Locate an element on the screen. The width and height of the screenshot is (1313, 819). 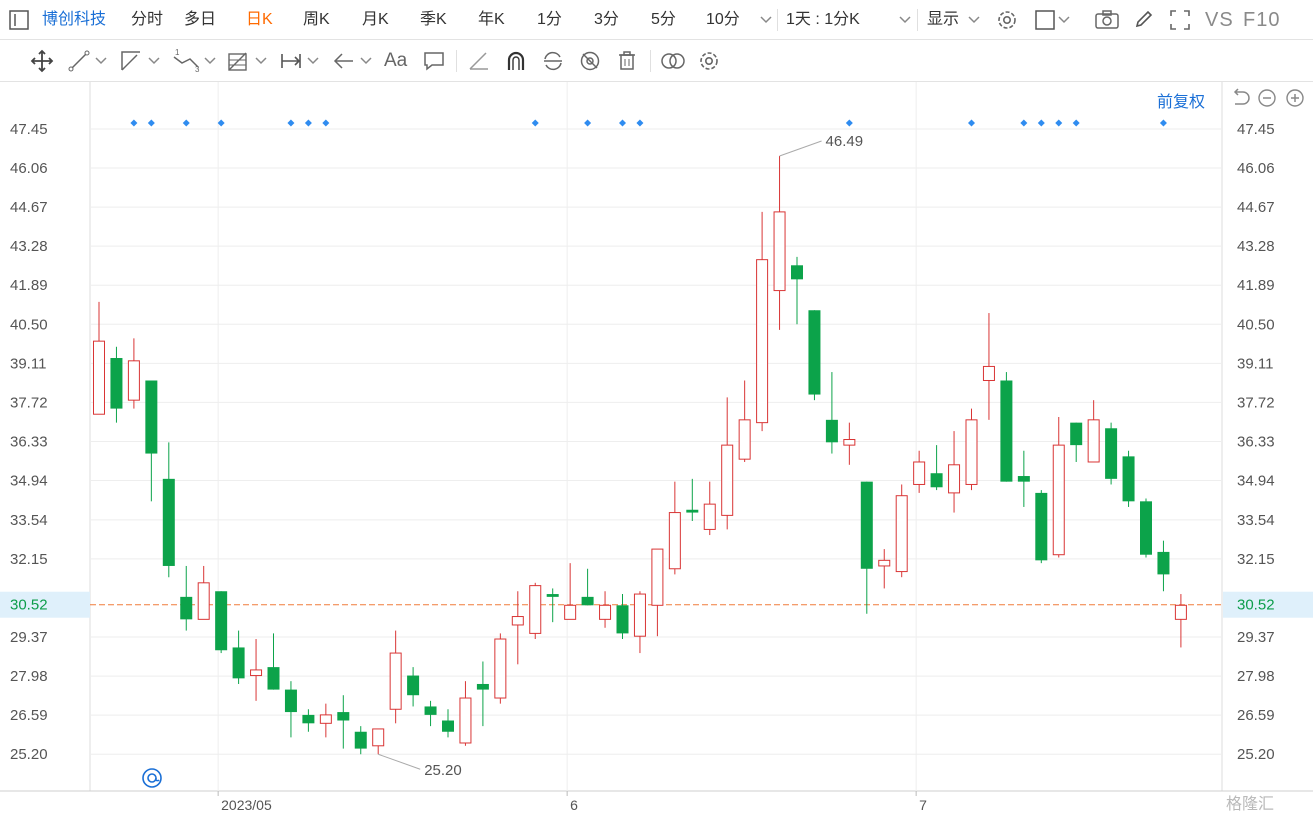
y-tick-label-right: 27.98 is located at coordinates (1256, 676).